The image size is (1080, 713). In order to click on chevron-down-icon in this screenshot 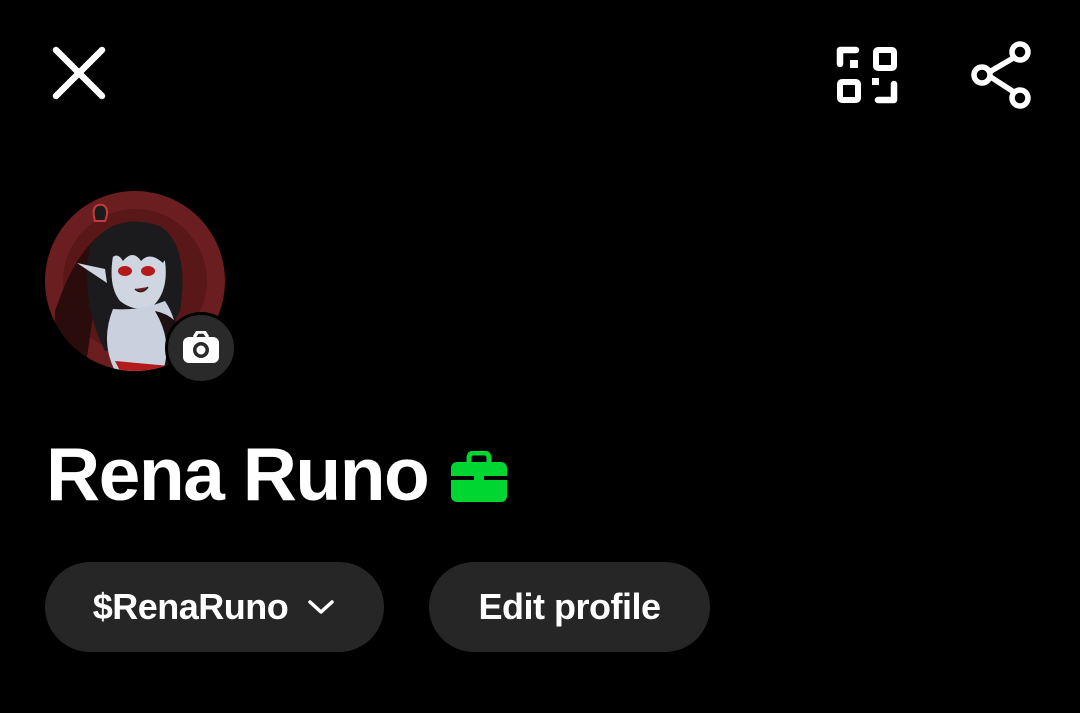, I will do `click(321, 607)`.